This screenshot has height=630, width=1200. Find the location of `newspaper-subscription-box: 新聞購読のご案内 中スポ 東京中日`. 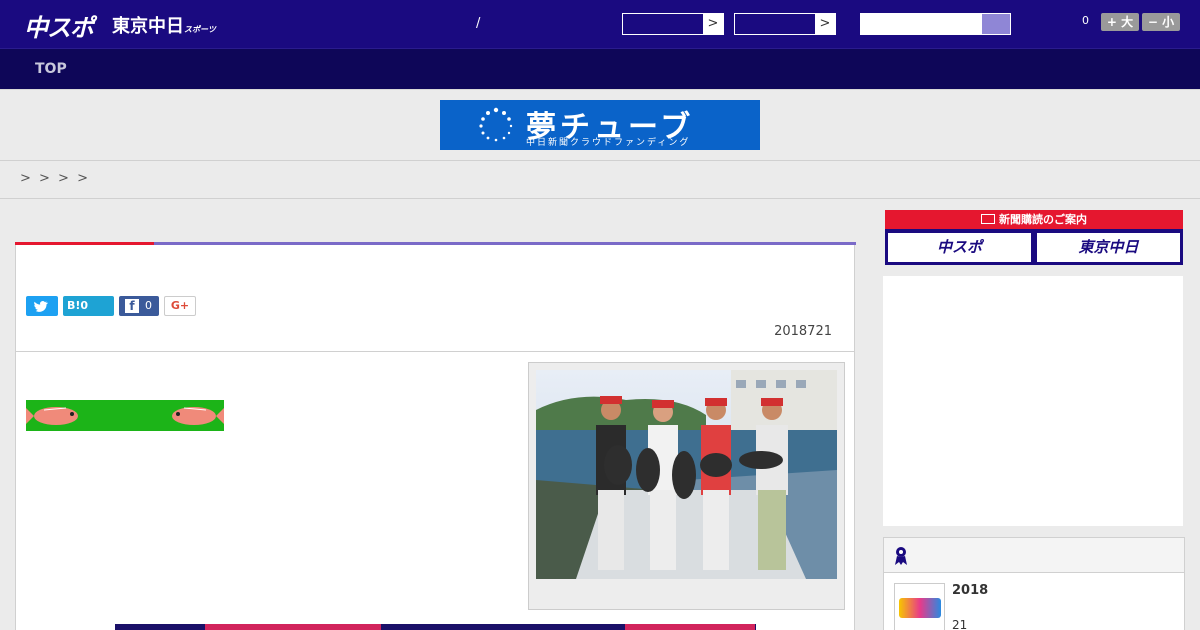

newspaper-subscription-box: 新聞購読のご案内 中スポ 東京中日 is located at coordinates (1034, 237).